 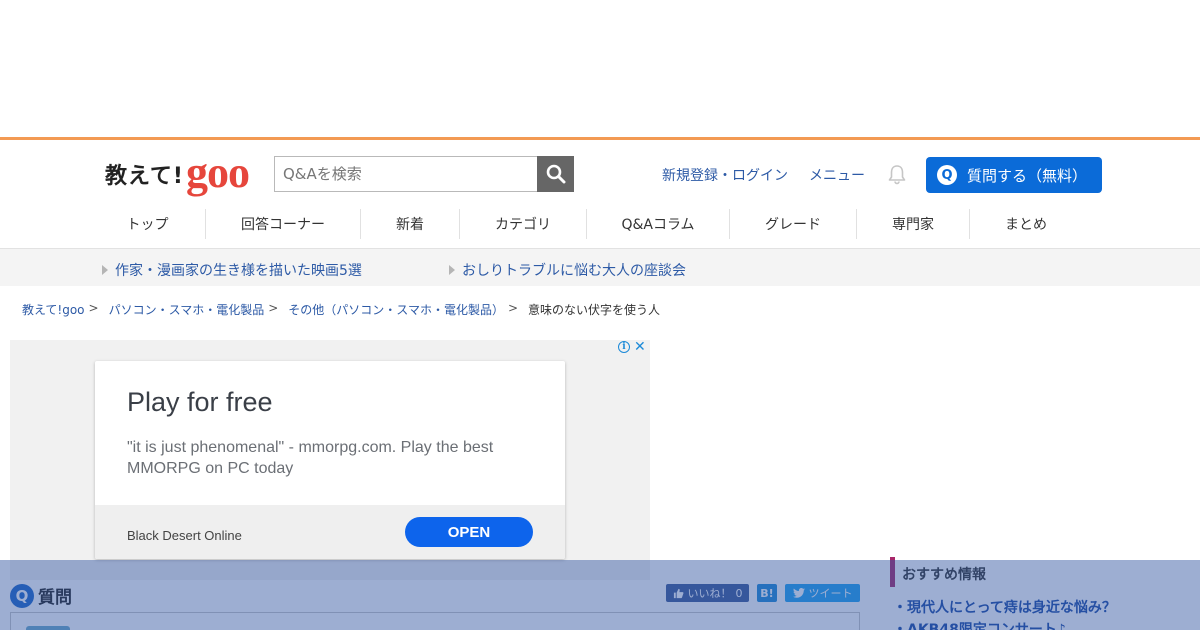 I want to click on search-button, so click(x=555, y=174).